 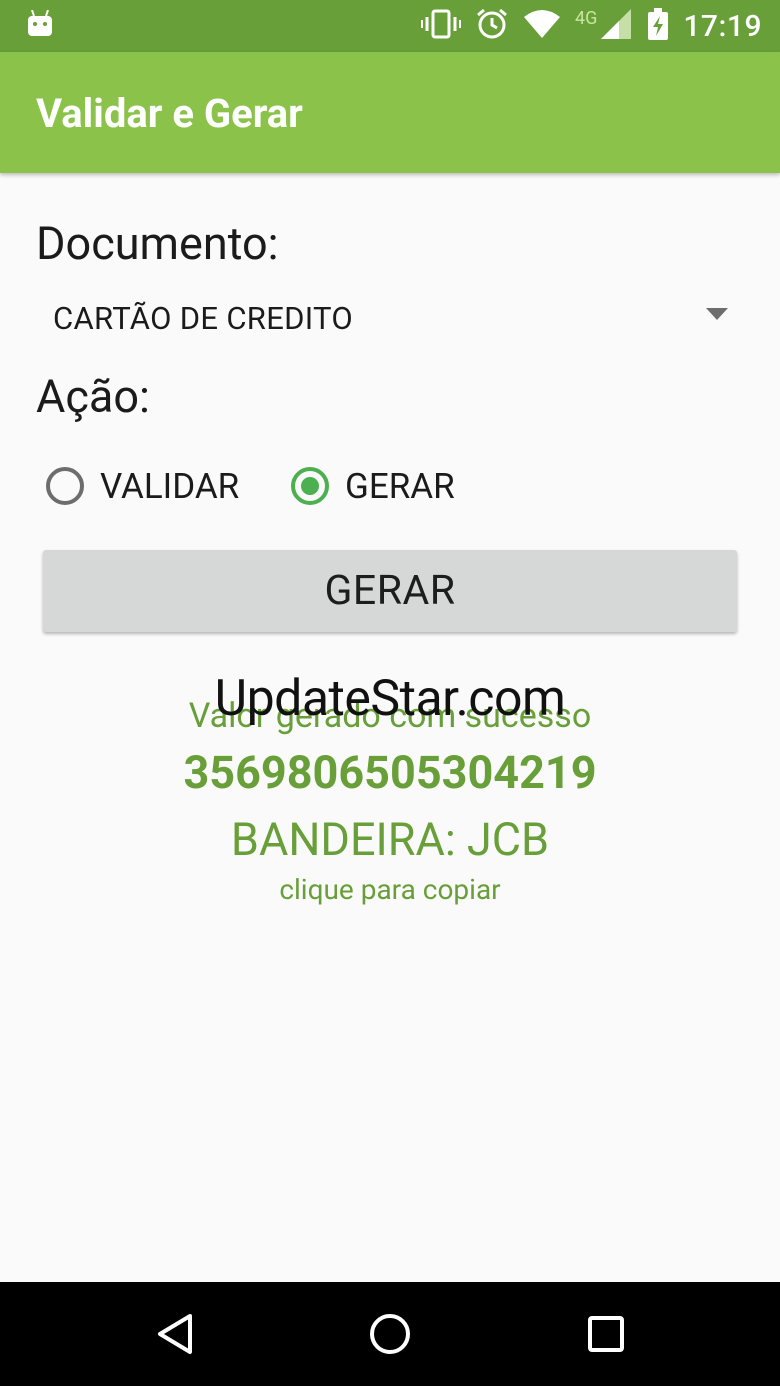 I want to click on alarm-icon, so click(x=492, y=26).